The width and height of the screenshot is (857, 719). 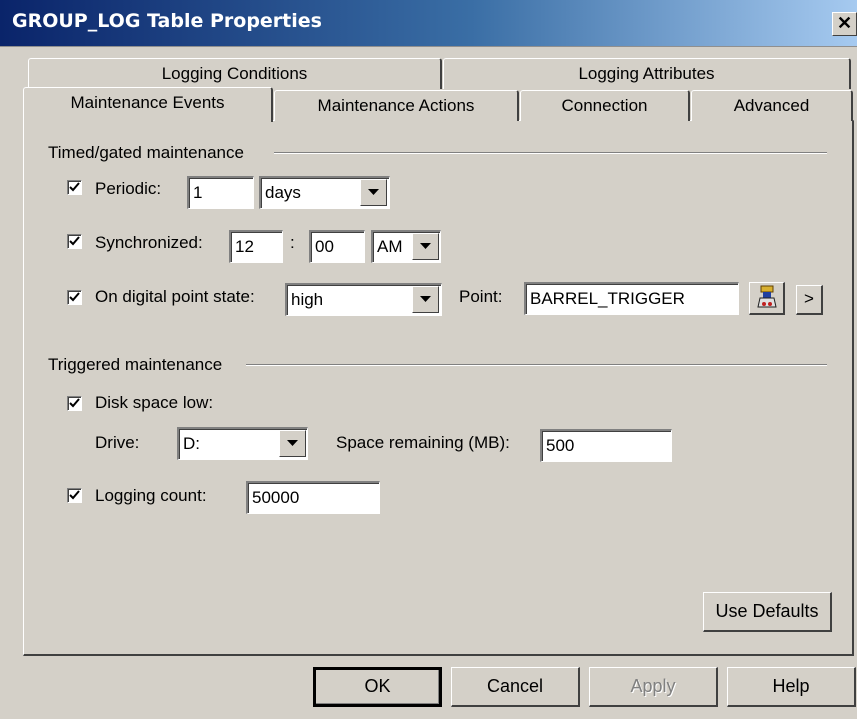 What do you see at coordinates (154, 402) in the screenshot?
I see `disk-low-label: Disk space low:` at bounding box center [154, 402].